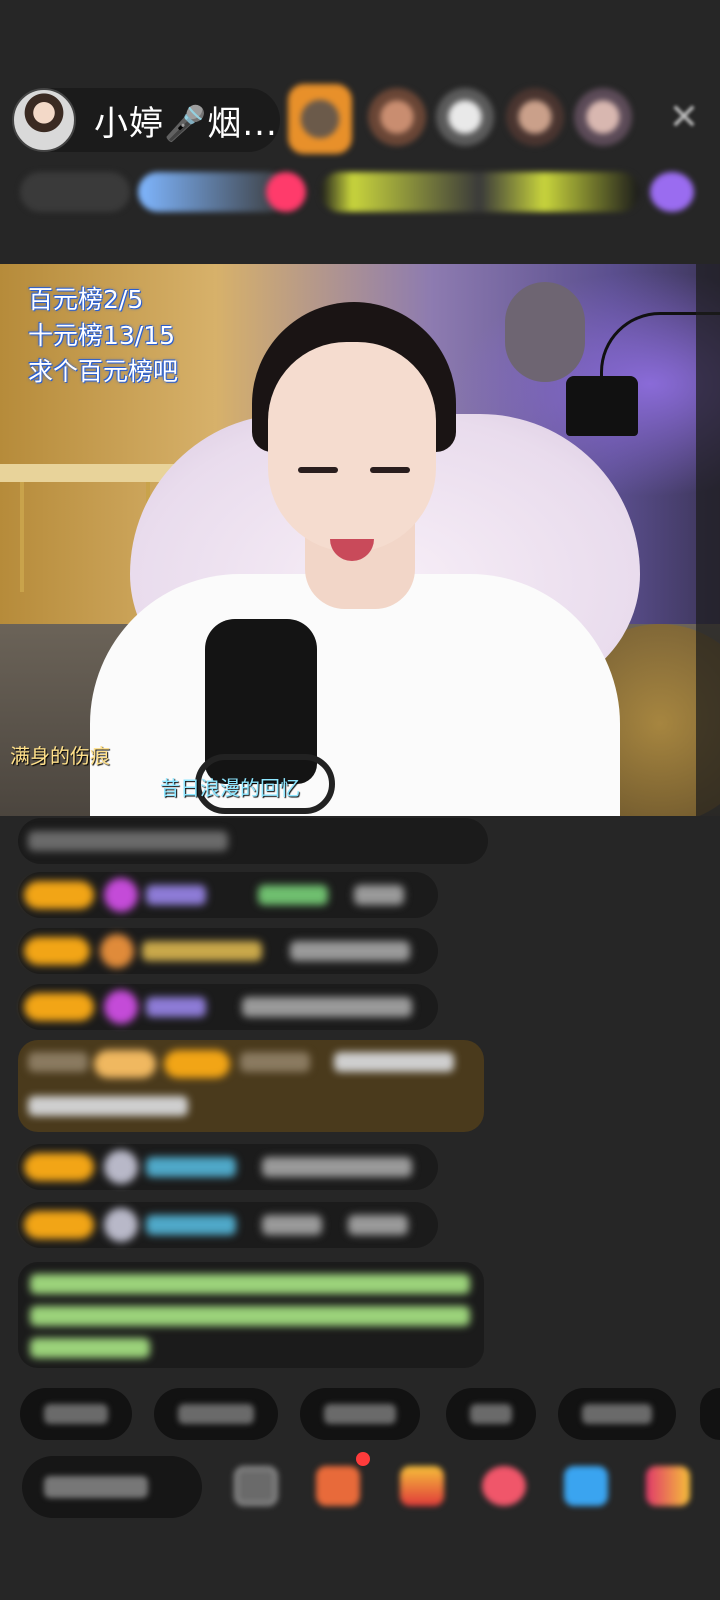  What do you see at coordinates (352, 447) in the screenshot?
I see `streamer-face` at bounding box center [352, 447].